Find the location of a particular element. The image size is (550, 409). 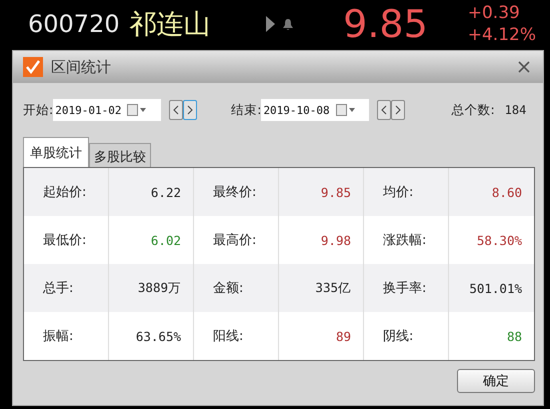

tab: 单股统计 is located at coordinates (56, 152).